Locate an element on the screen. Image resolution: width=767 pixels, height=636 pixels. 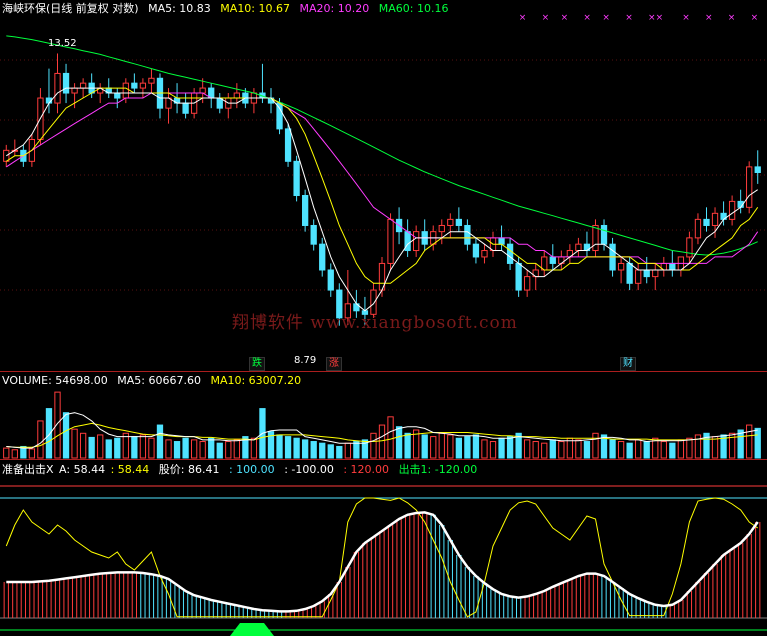
top-marker-7: × is located at coordinates (660, 18).